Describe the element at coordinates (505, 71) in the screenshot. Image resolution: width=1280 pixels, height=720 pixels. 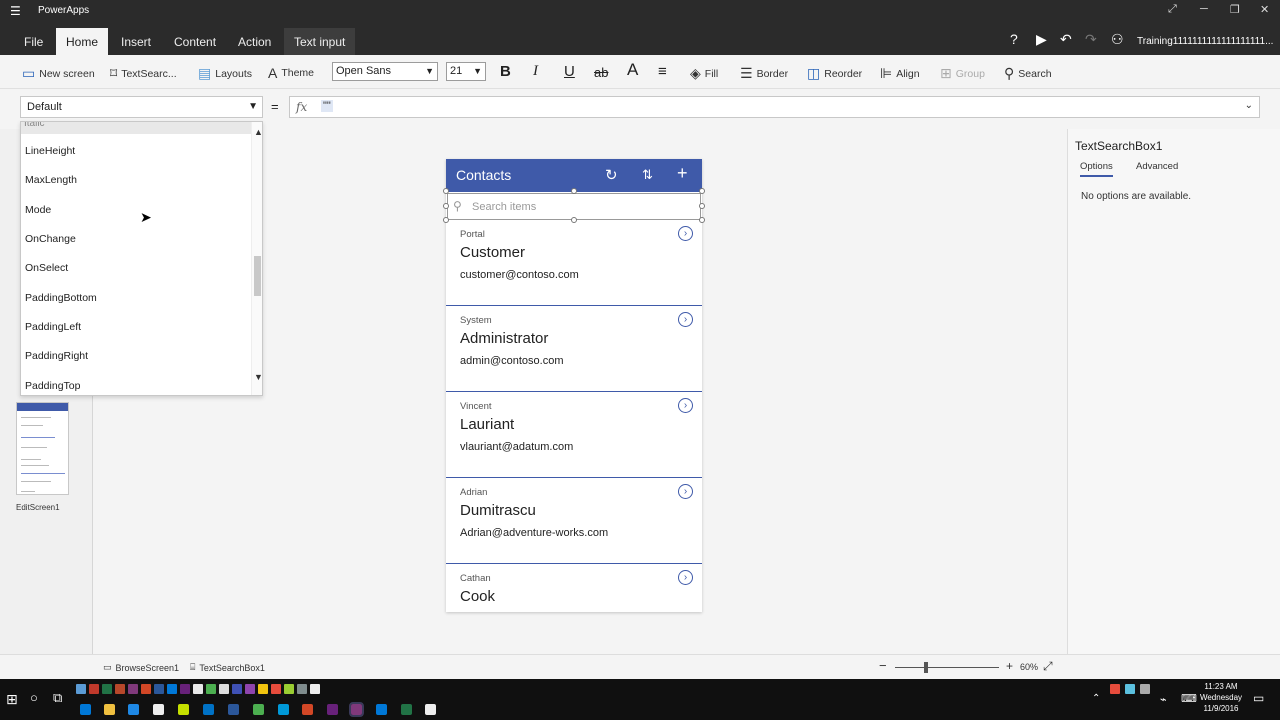
I see `bold-icon: B` at that location.